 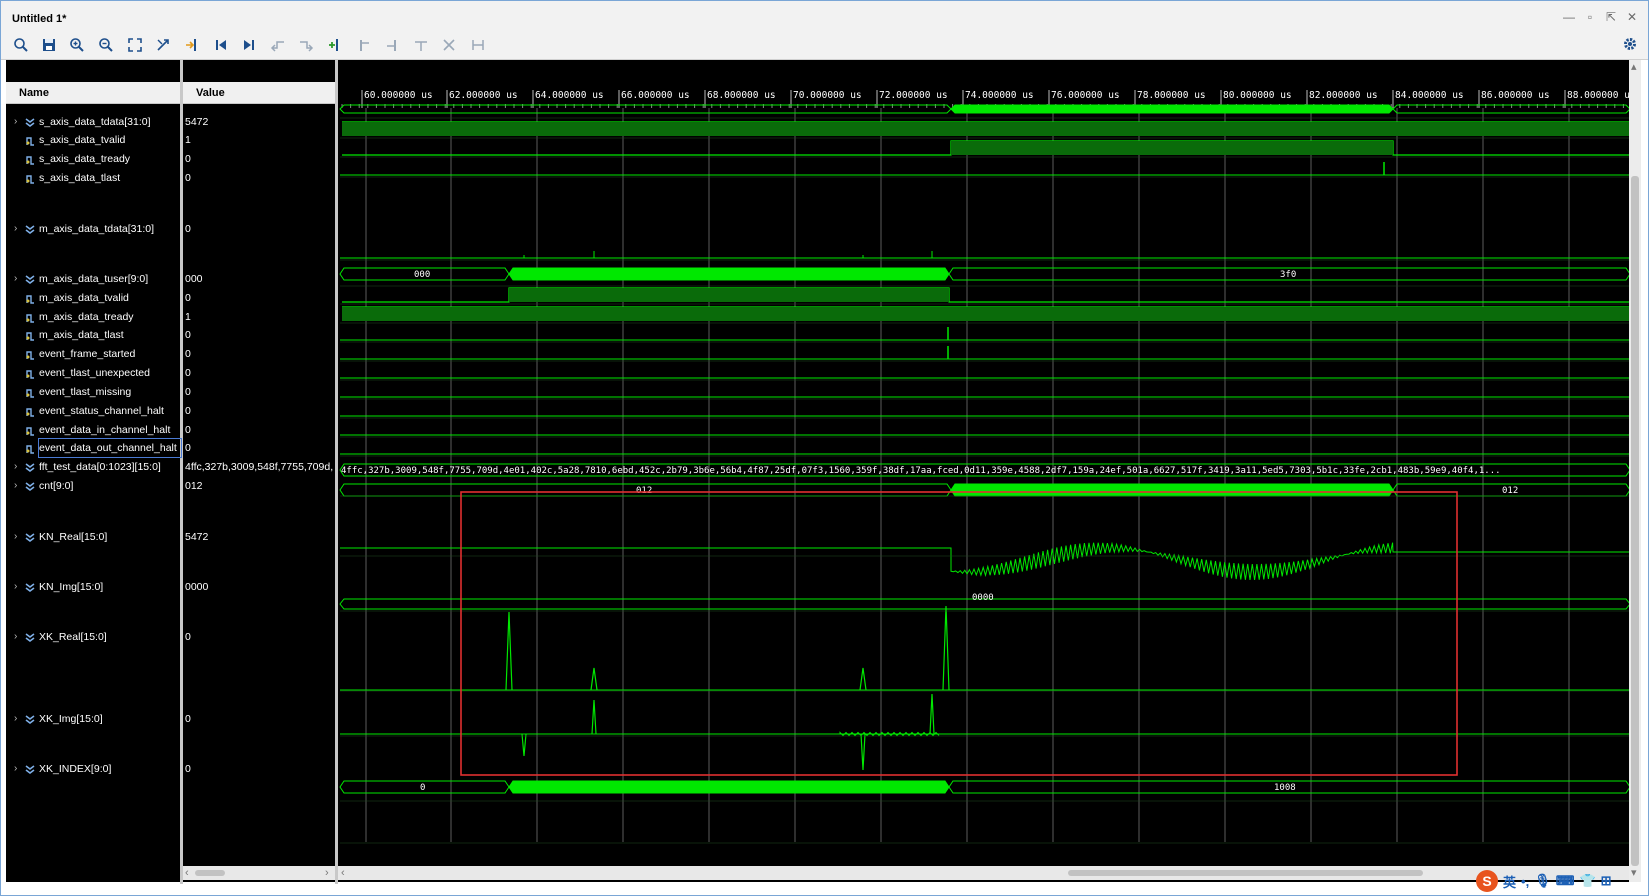 What do you see at coordinates (327, 873) in the screenshot?
I see `scroll-right-icon: ›` at bounding box center [327, 873].